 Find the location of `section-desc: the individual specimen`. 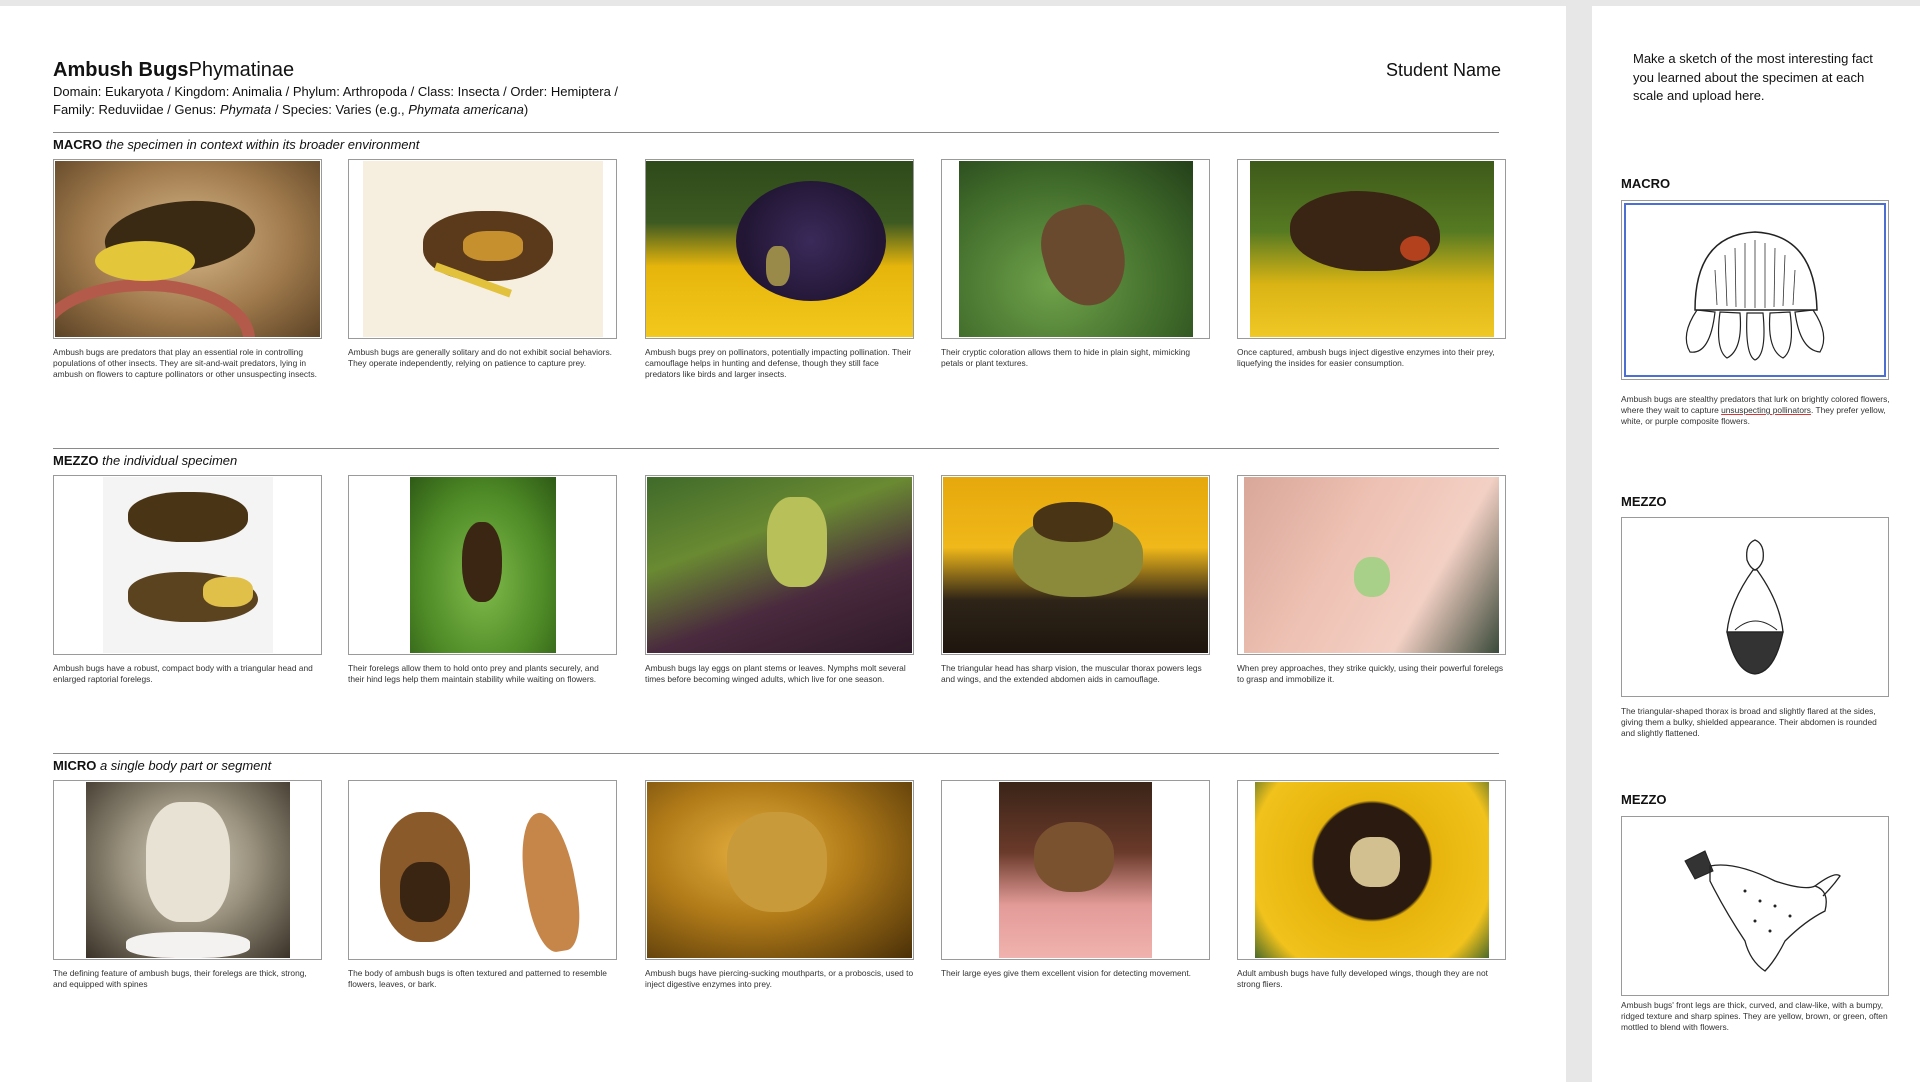

section-desc: the individual specimen is located at coordinates (170, 460).